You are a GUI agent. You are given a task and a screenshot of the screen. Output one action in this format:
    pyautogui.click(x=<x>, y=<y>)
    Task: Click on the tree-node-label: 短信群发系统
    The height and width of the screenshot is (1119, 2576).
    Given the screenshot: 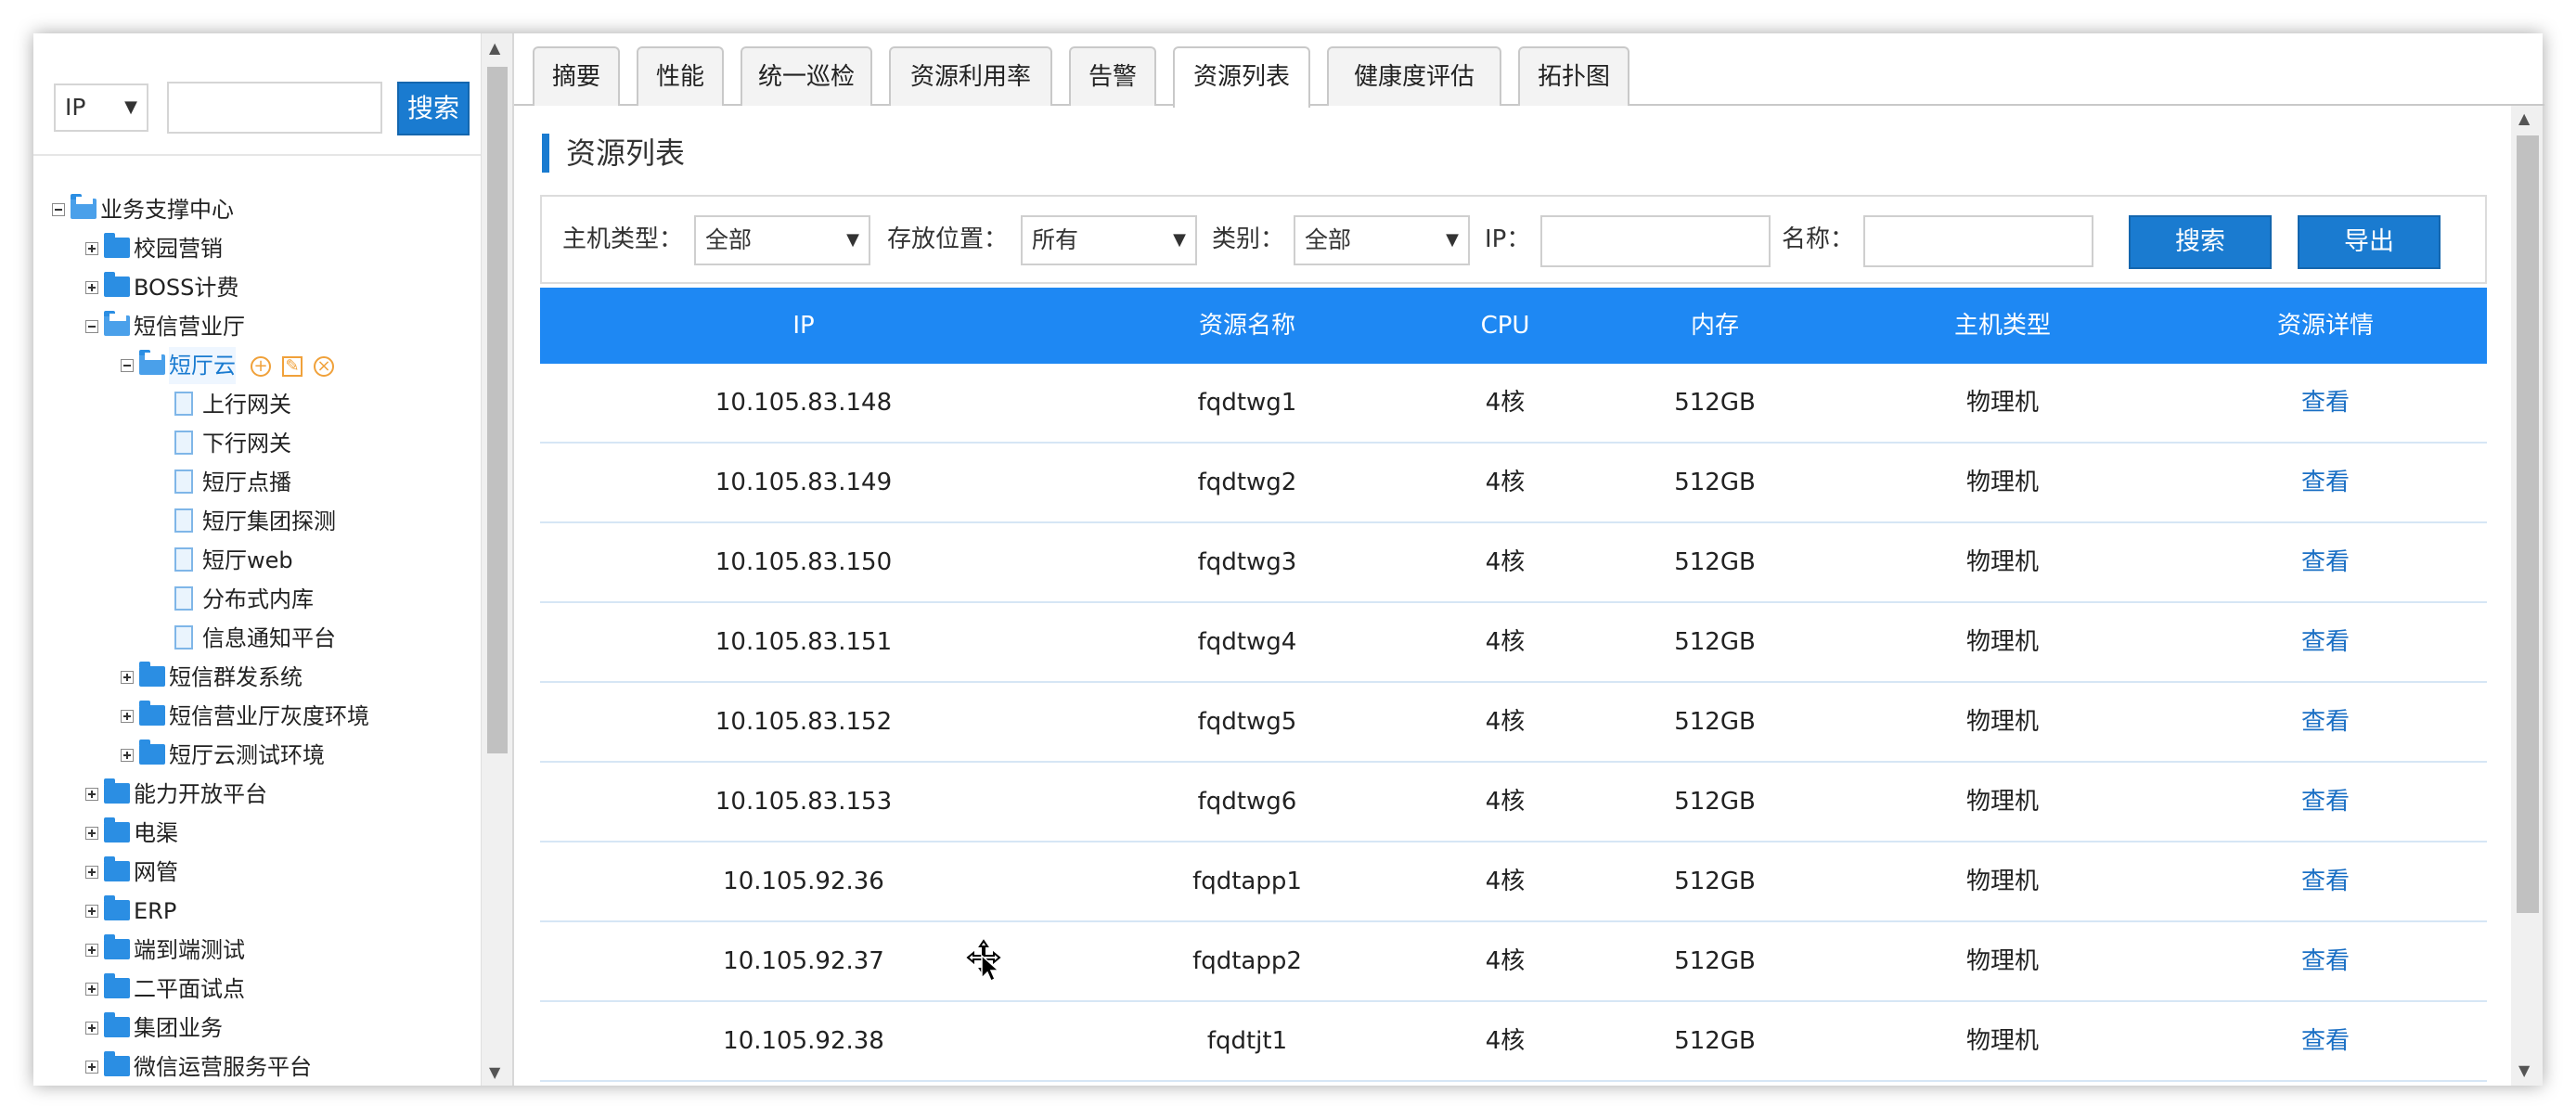 What is the action you would take?
    pyautogui.click(x=236, y=677)
    